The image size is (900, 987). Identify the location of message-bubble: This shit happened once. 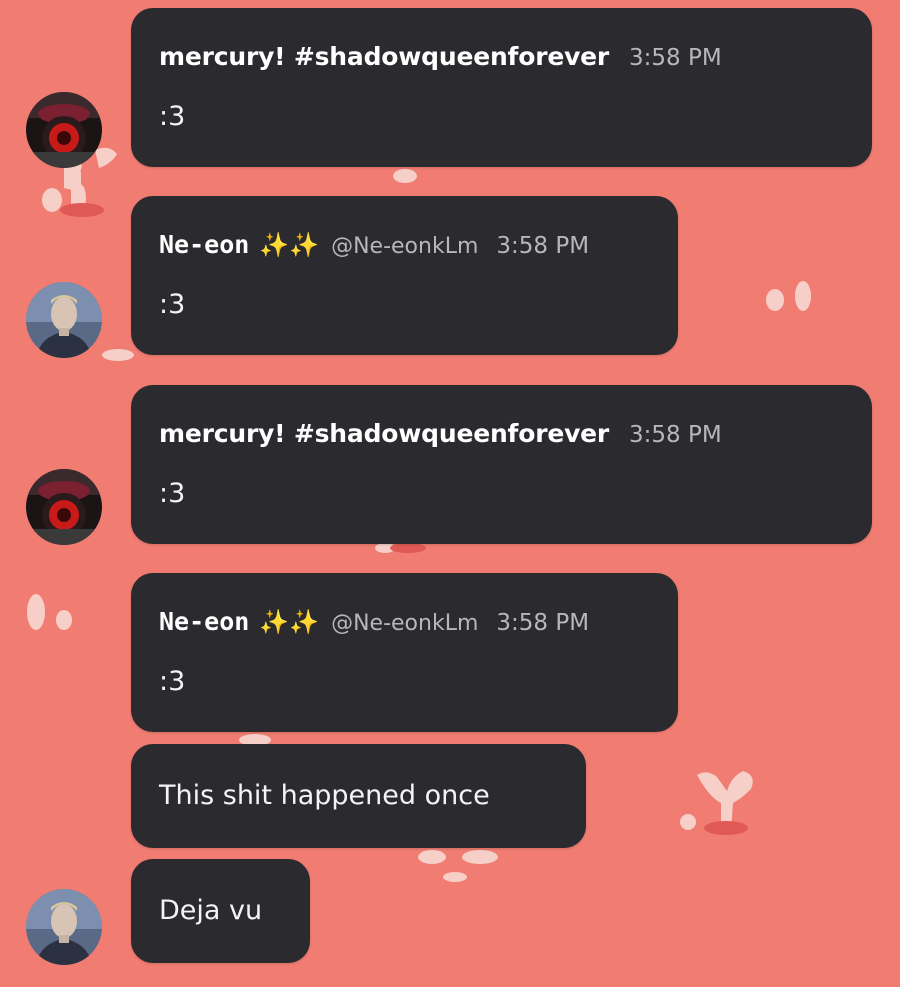
(358, 796).